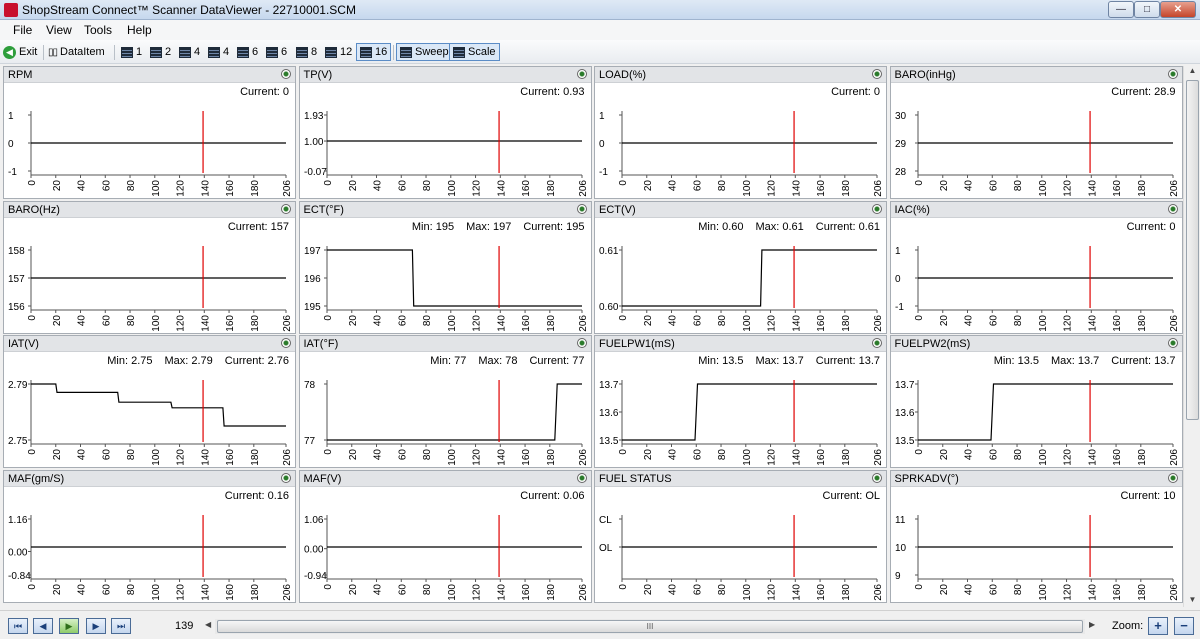 This screenshot has width=1200, height=639. What do you see at coordinates (433, 226) in the screenshot?
I see `min-value: Min: 195` at bounding box center [433, 226].